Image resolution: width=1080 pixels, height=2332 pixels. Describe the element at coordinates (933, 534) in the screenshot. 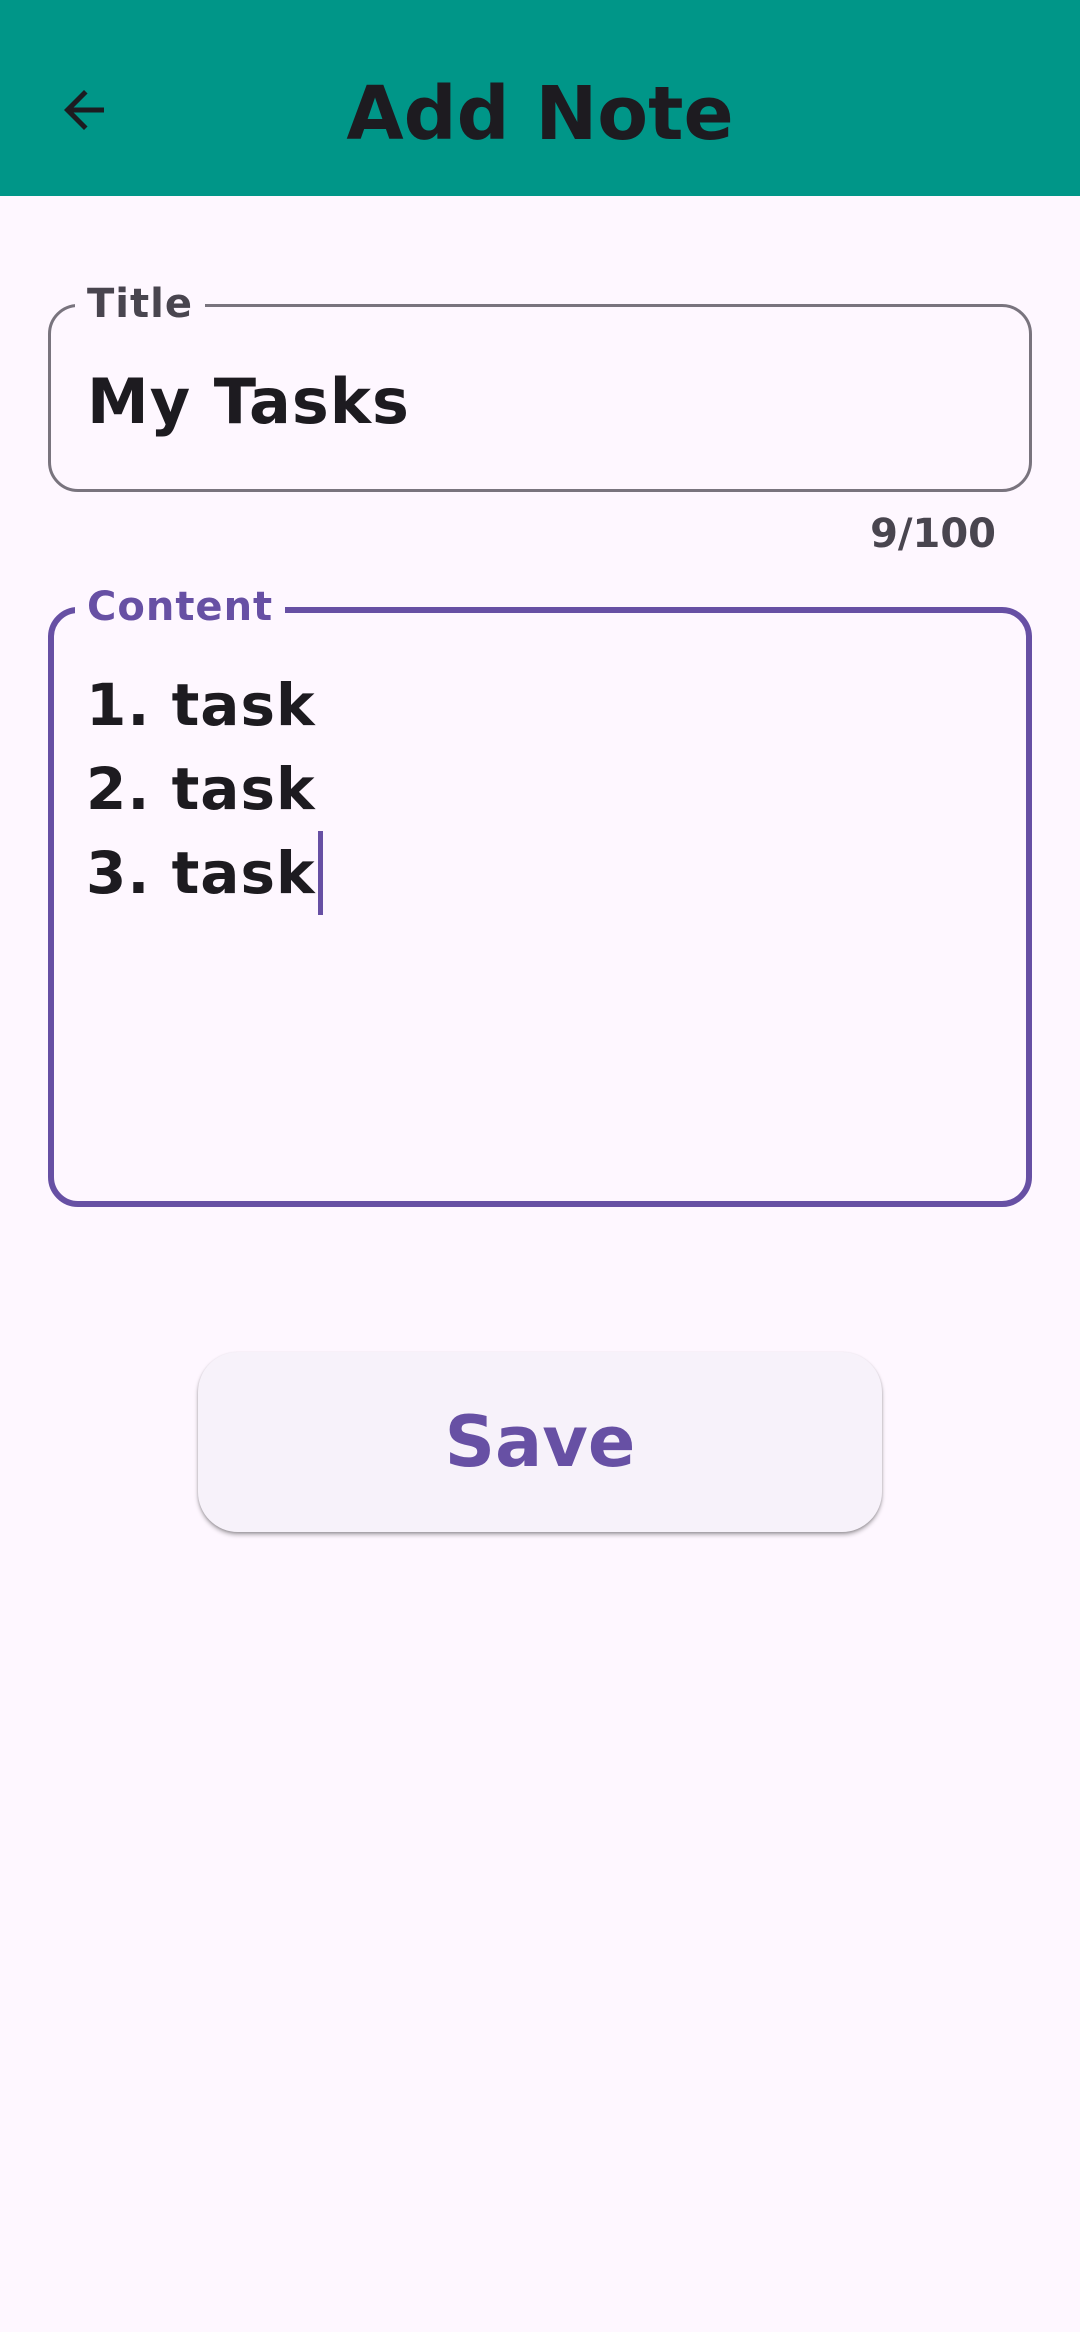

I see `title-character-counter: 9/100` at that location.